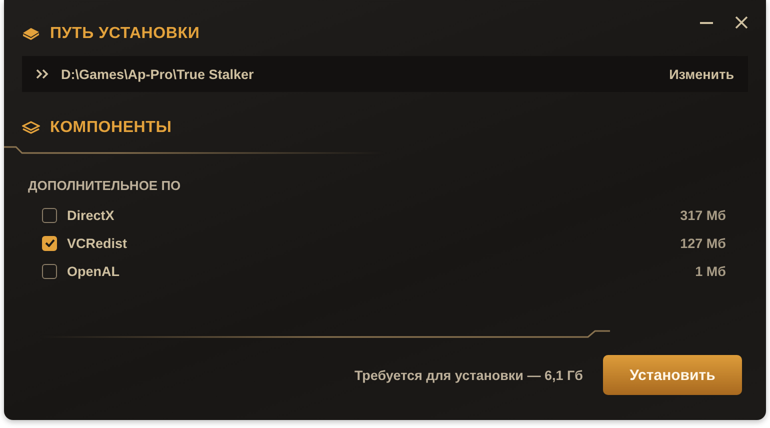 The height and width of the screenshot is (428, 770). What do you see at coordinates (93, 271) in the screenshot?
I see `component-name: OpenAL` at bounding box center [93, 271].